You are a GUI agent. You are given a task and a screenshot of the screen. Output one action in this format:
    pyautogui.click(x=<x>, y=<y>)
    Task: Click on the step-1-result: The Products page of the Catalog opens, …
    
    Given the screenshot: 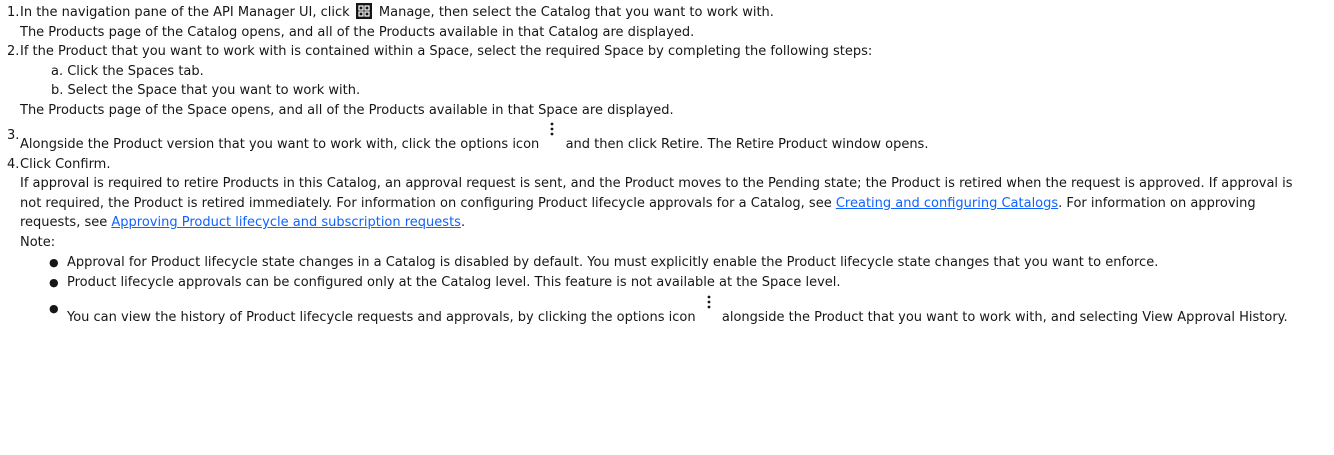 What is the action you would take?
    pyautogui.click(x=357, y=32)
    